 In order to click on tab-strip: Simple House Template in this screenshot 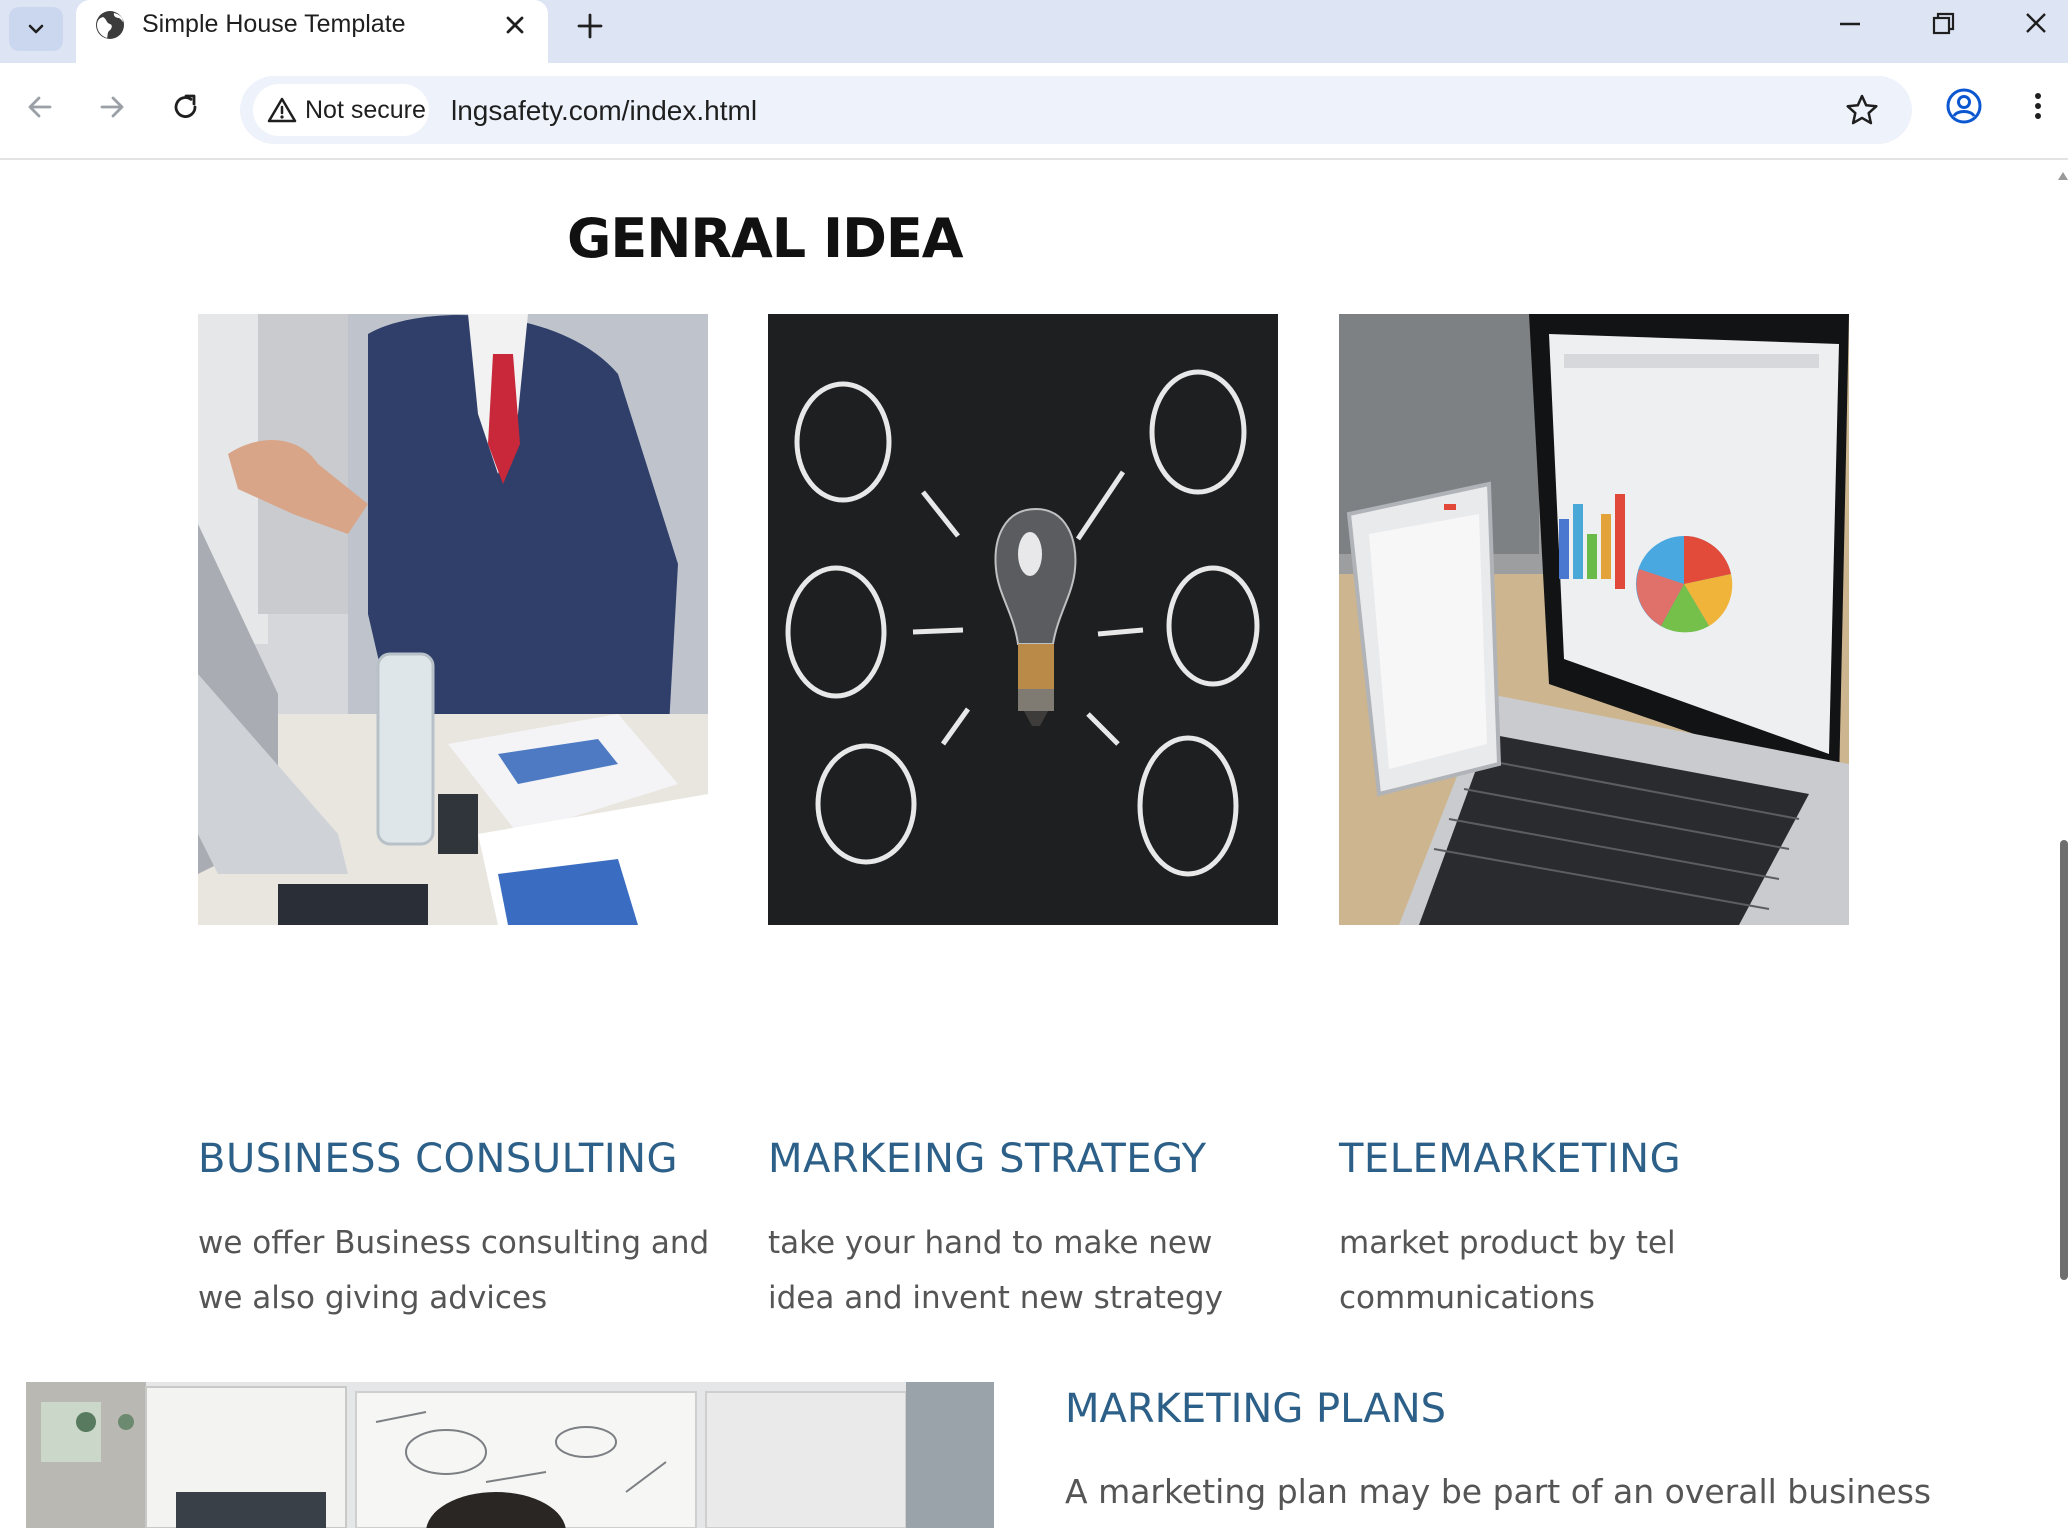, I will do `click(1034, 31)`.